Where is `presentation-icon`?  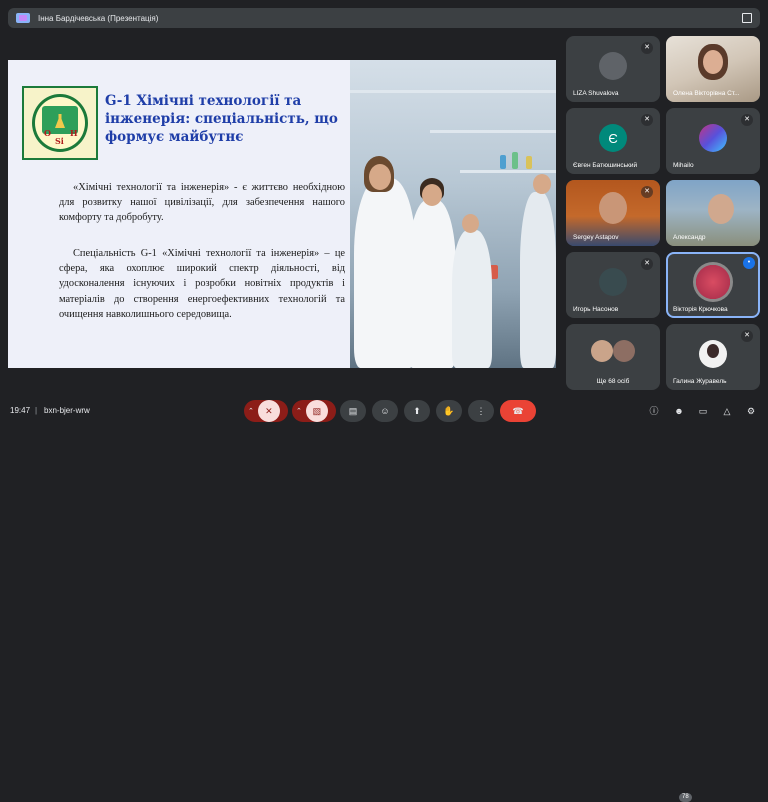
presentation-icon is located at coordinates (23, 18).